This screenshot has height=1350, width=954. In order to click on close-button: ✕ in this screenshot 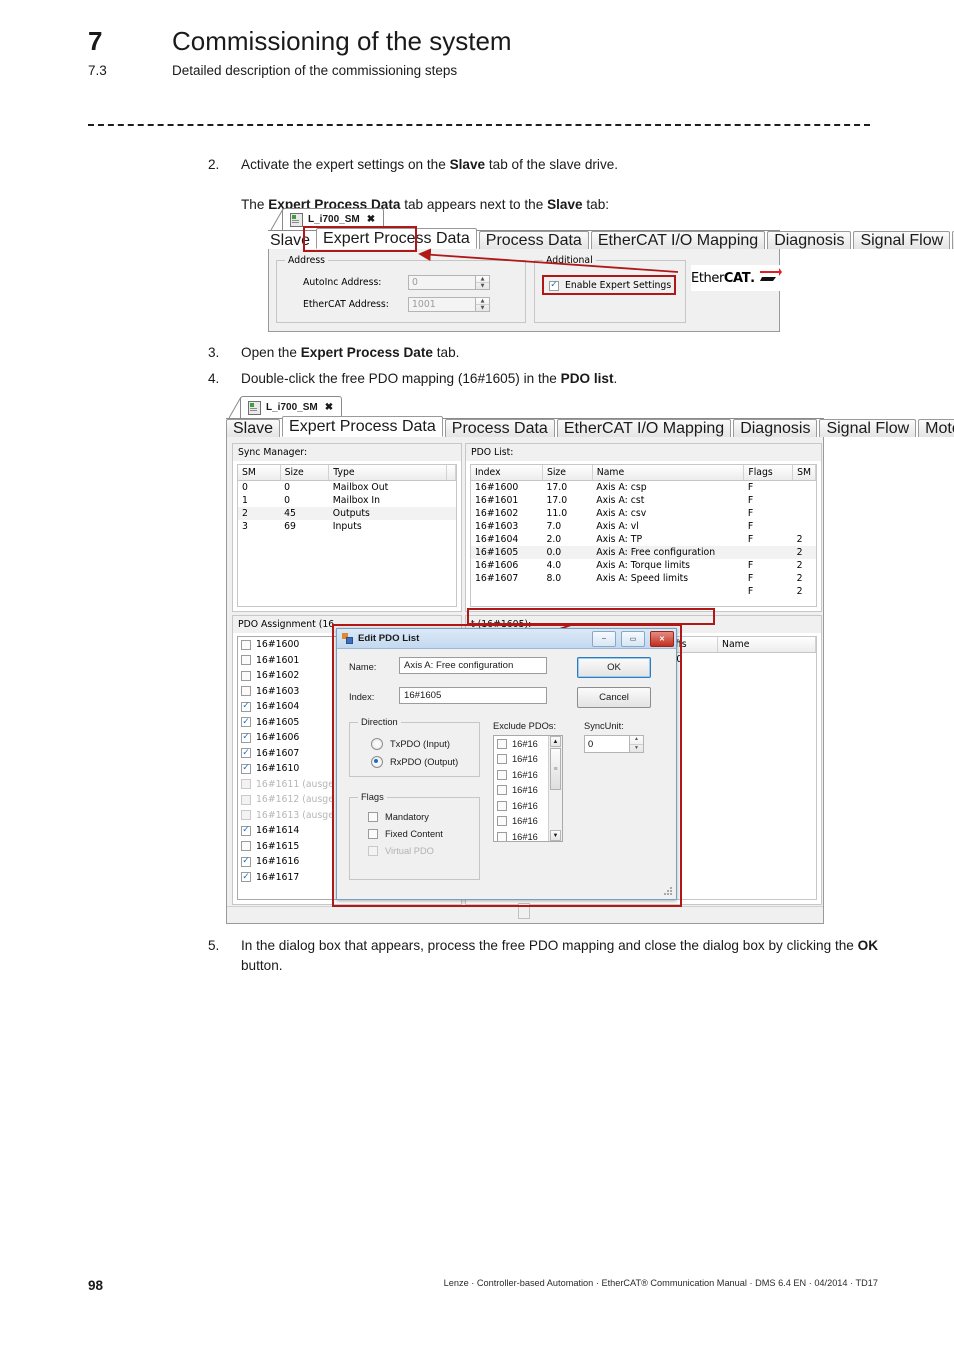, I will do `click(662, 638)`.